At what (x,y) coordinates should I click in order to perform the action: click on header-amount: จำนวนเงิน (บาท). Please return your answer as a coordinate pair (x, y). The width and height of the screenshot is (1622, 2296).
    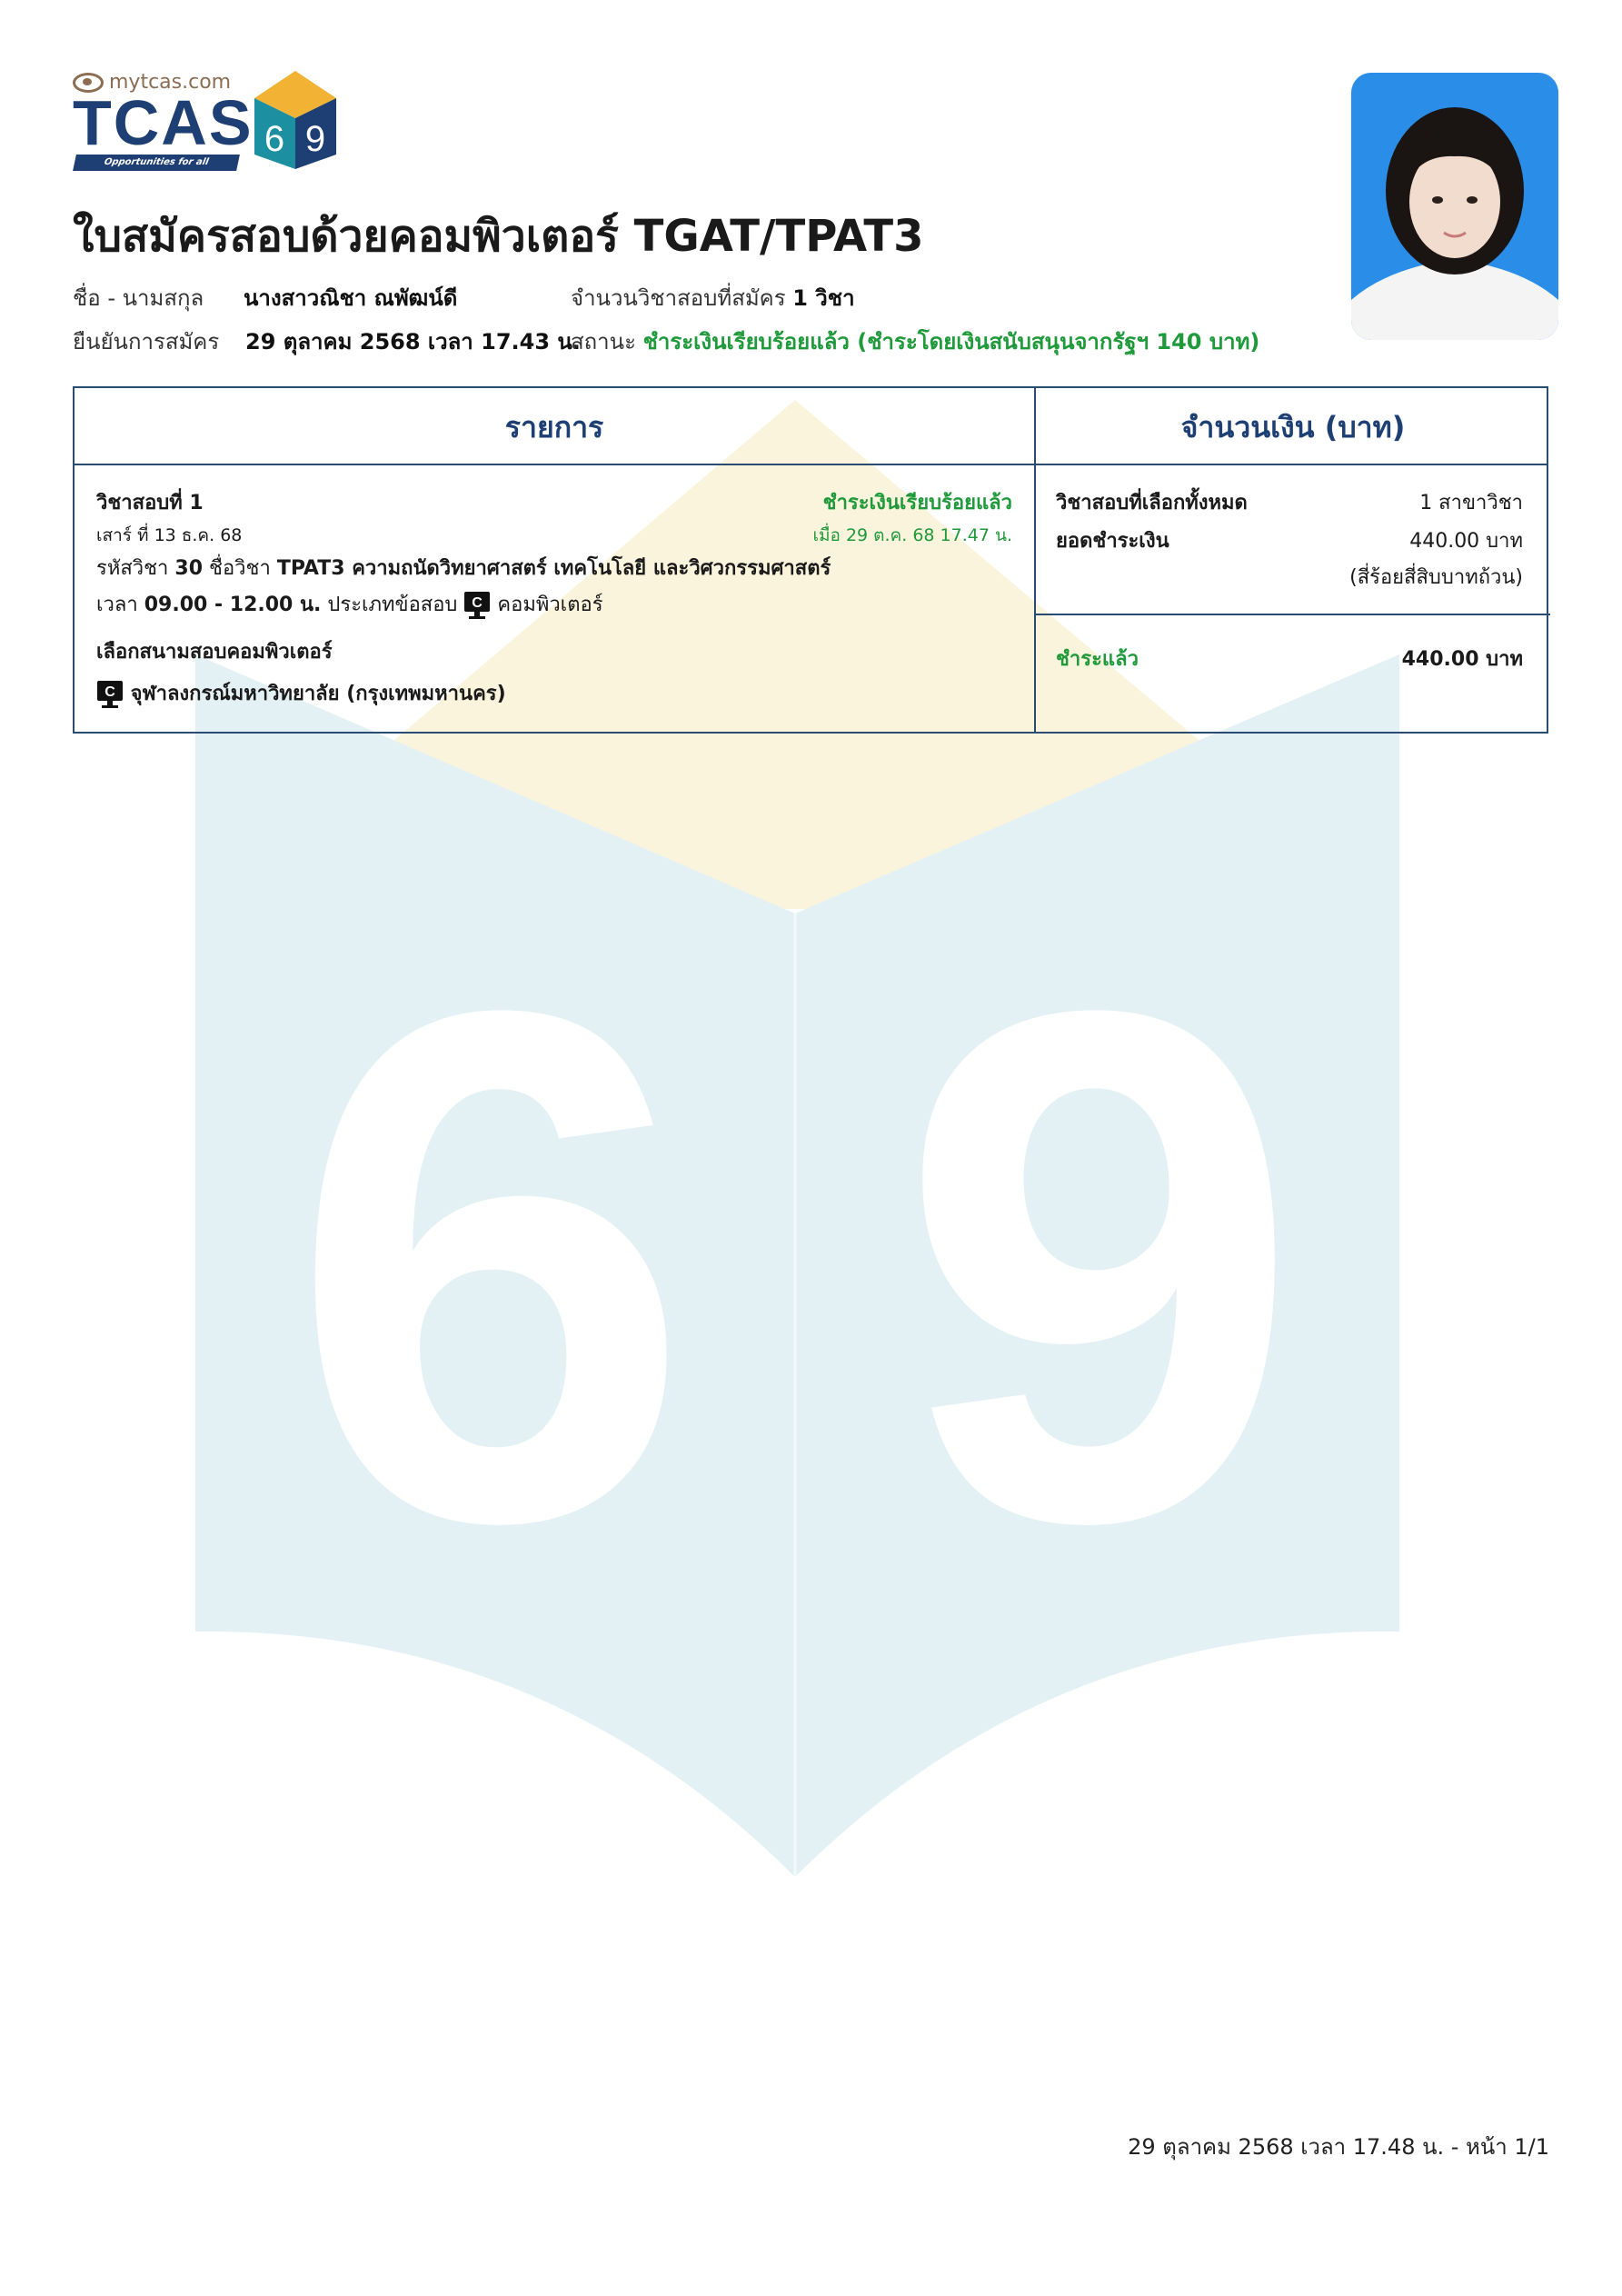
    Looking at the image, I should click on (1293, 427).